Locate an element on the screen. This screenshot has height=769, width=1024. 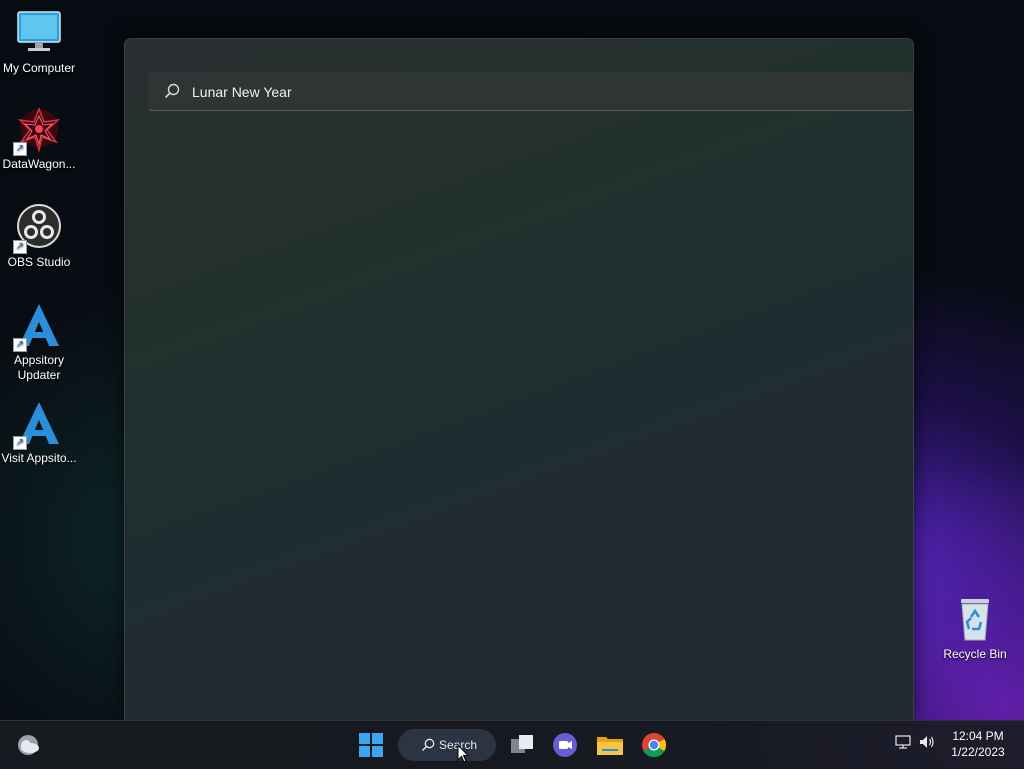
obs-icon: ↗ is located at coordinates (38, 229).